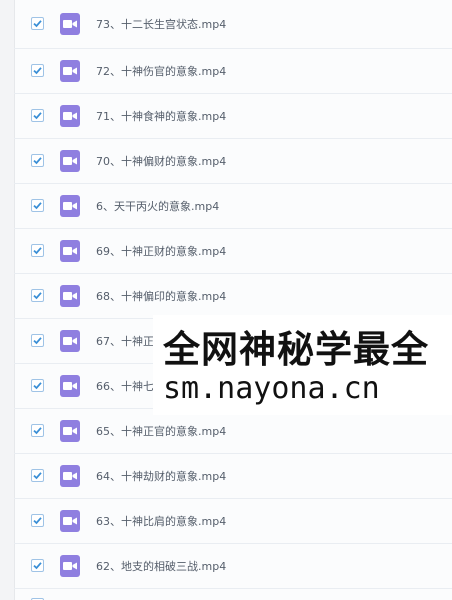  Describe the element at coordinates (161, 566) in the screenshot. I see `file-name: 62、地支的相破三战.mp4` at that location.